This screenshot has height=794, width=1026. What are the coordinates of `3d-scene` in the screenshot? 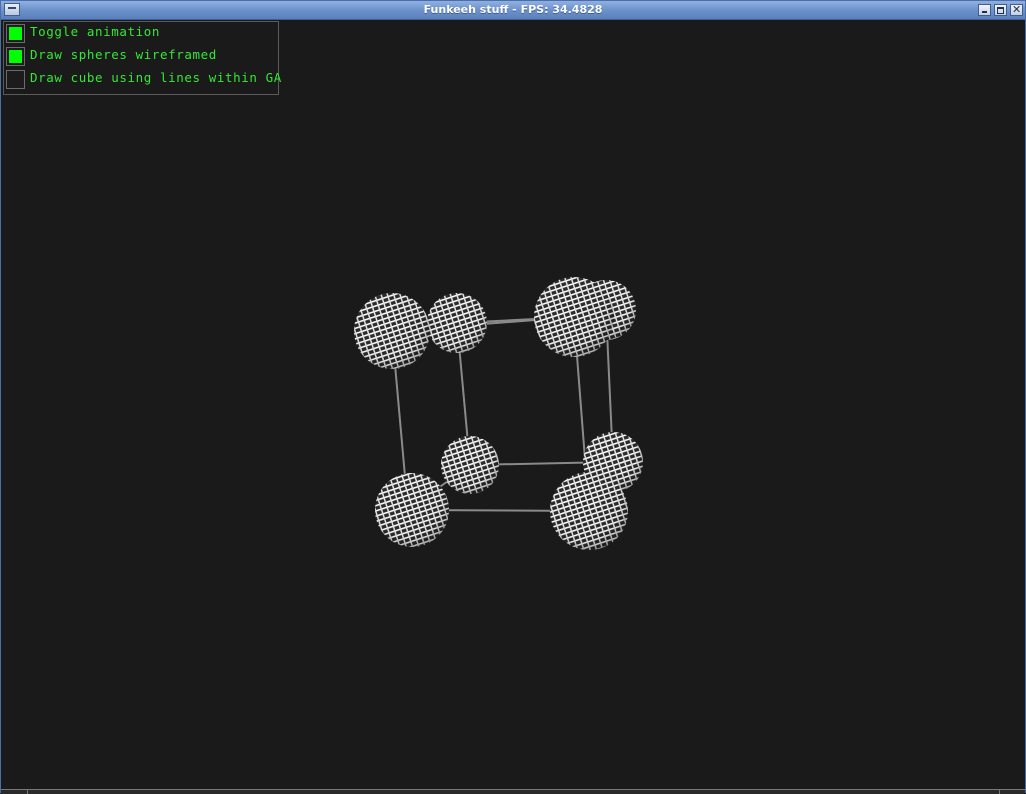 It's located at (498, 413).